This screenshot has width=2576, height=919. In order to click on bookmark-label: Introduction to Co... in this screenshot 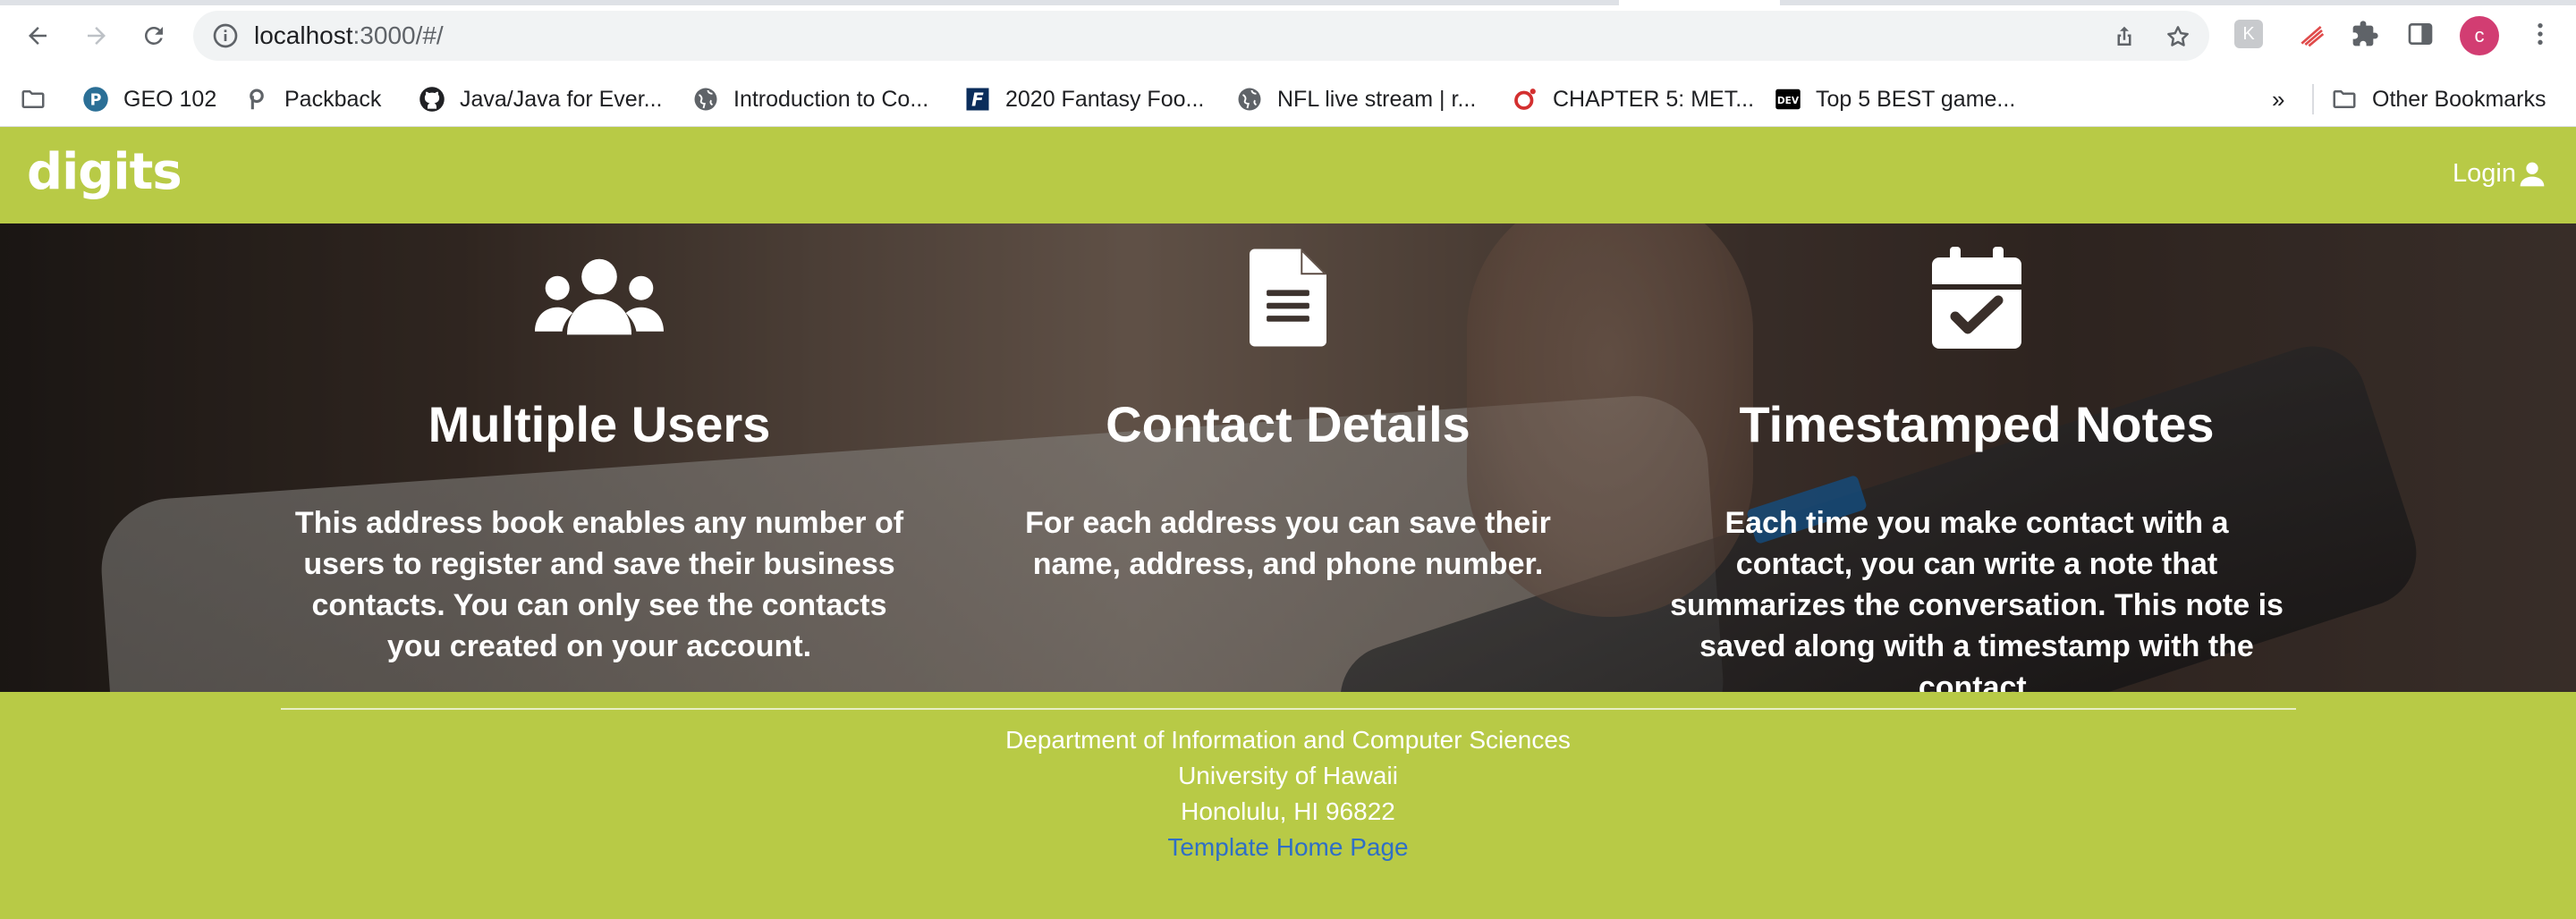, I will do `click(831, 99)`.